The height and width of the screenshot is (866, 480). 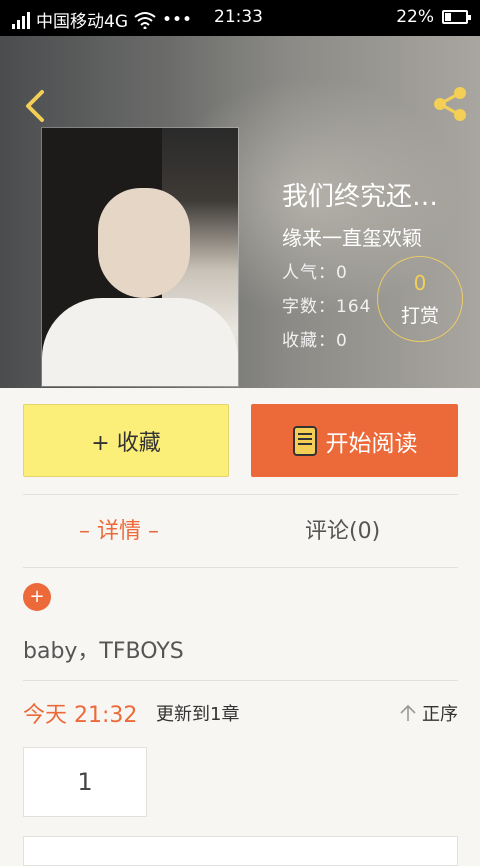 I want to click on tab-detail: – 详情 –, so click(x=119, y=529).